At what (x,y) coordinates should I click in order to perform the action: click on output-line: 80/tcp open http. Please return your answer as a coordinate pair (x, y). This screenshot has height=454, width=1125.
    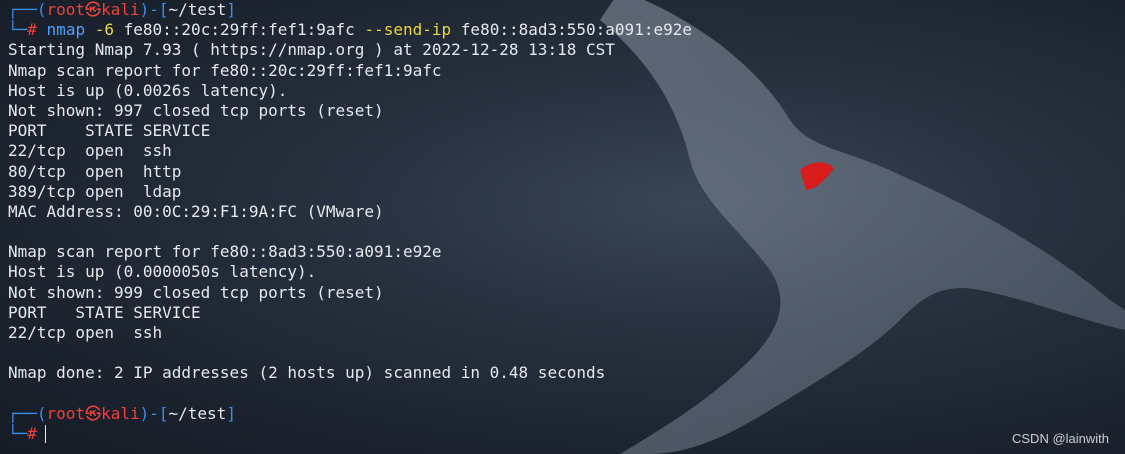
    Looking at the image, I should click on (95, 171).